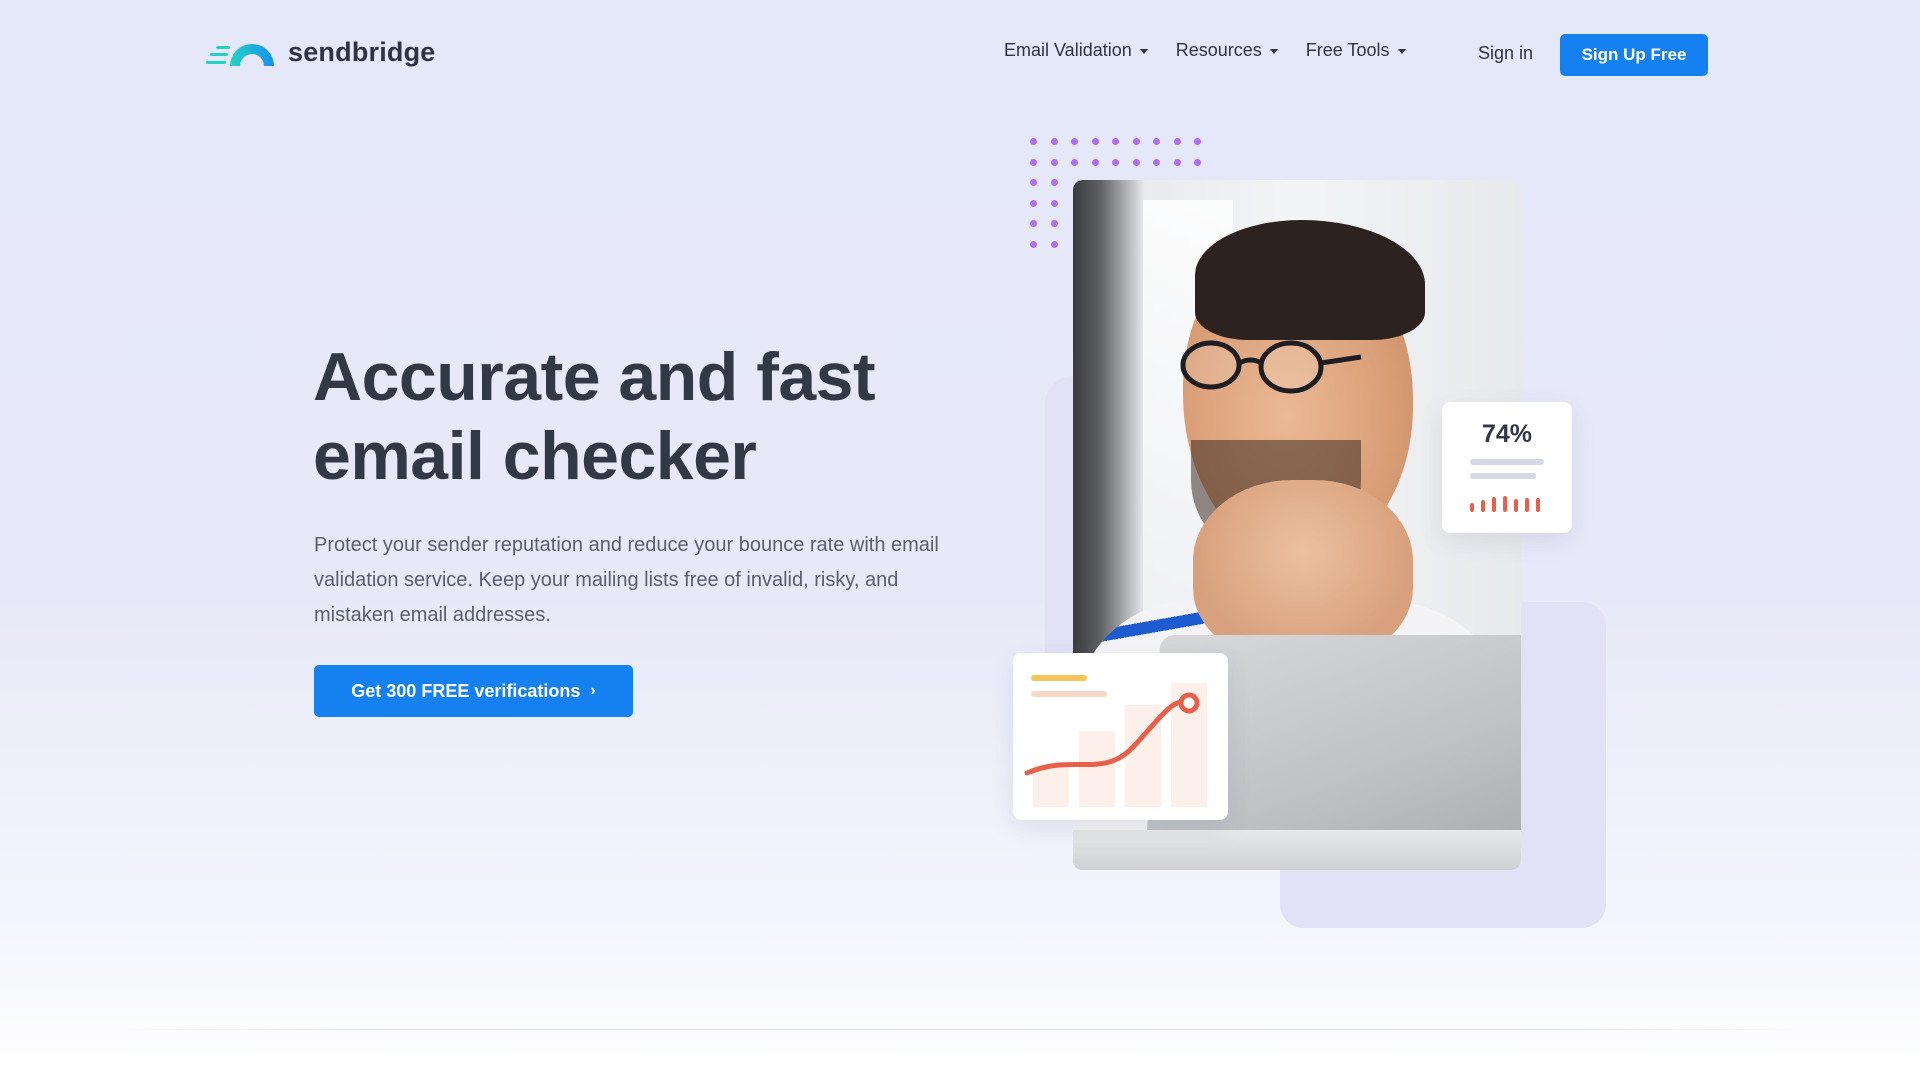 The image size is (1920, 1080). I want to click on nav-resources: Resources, so click(1227, 50).